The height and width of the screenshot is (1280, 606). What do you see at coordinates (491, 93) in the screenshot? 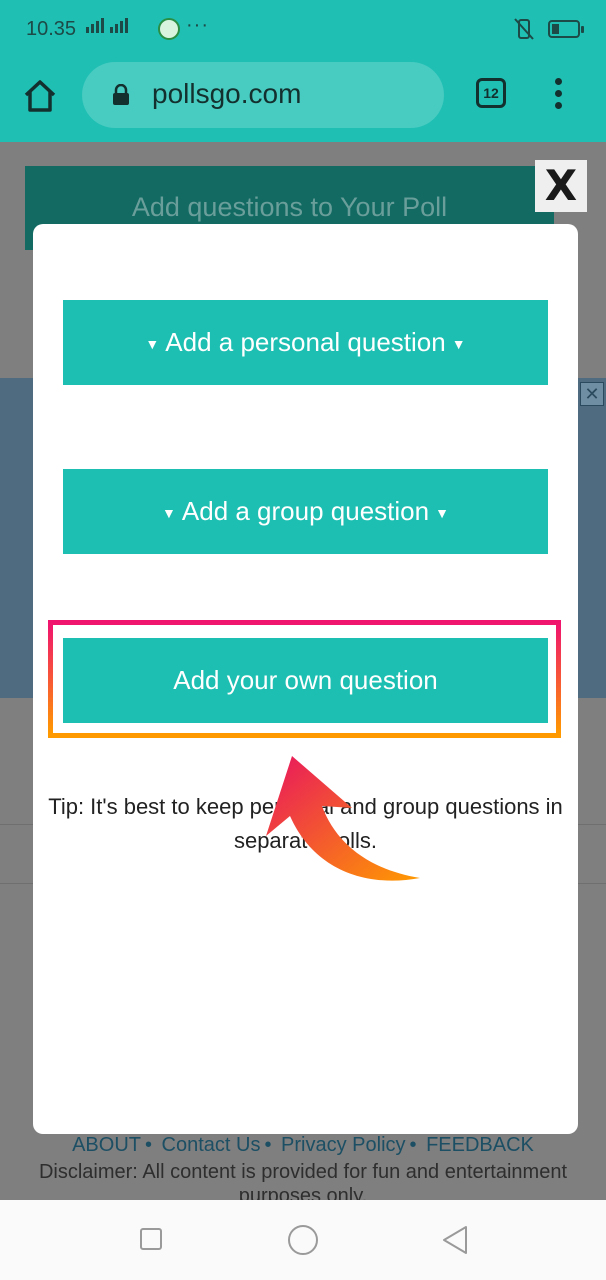
I see `tab-switcher-button: 12` at bounding box center [491, 93].